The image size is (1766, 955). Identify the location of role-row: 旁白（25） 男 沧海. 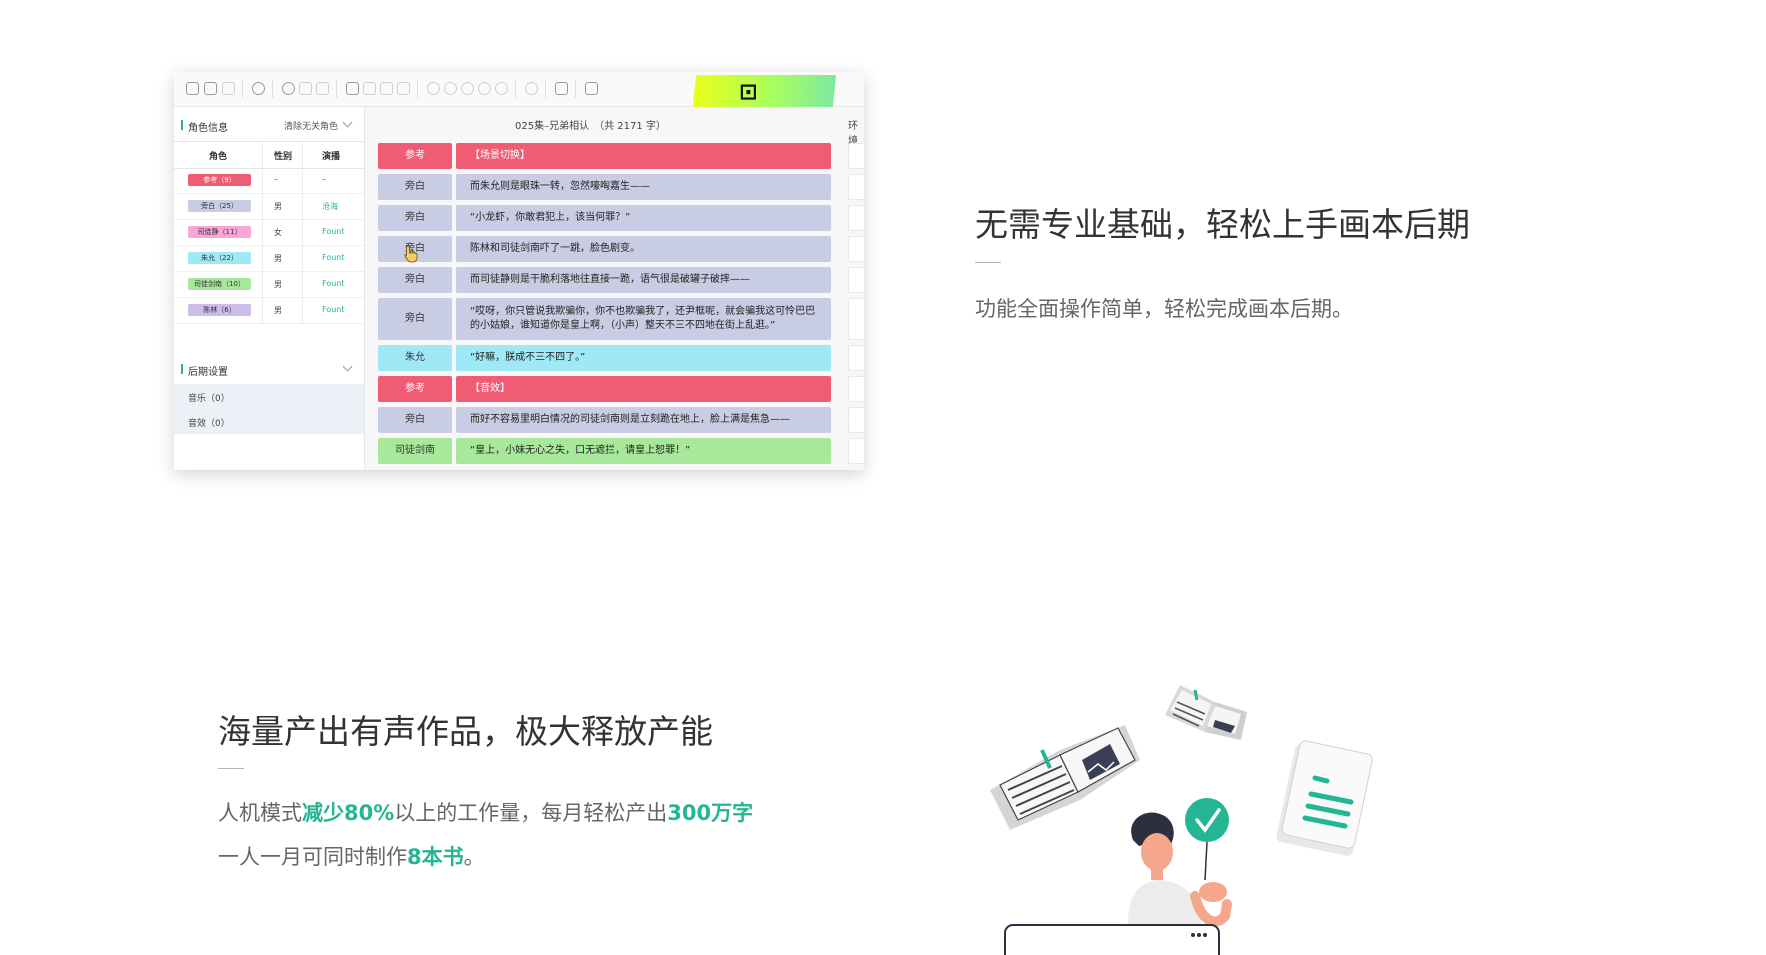
(269, 207).